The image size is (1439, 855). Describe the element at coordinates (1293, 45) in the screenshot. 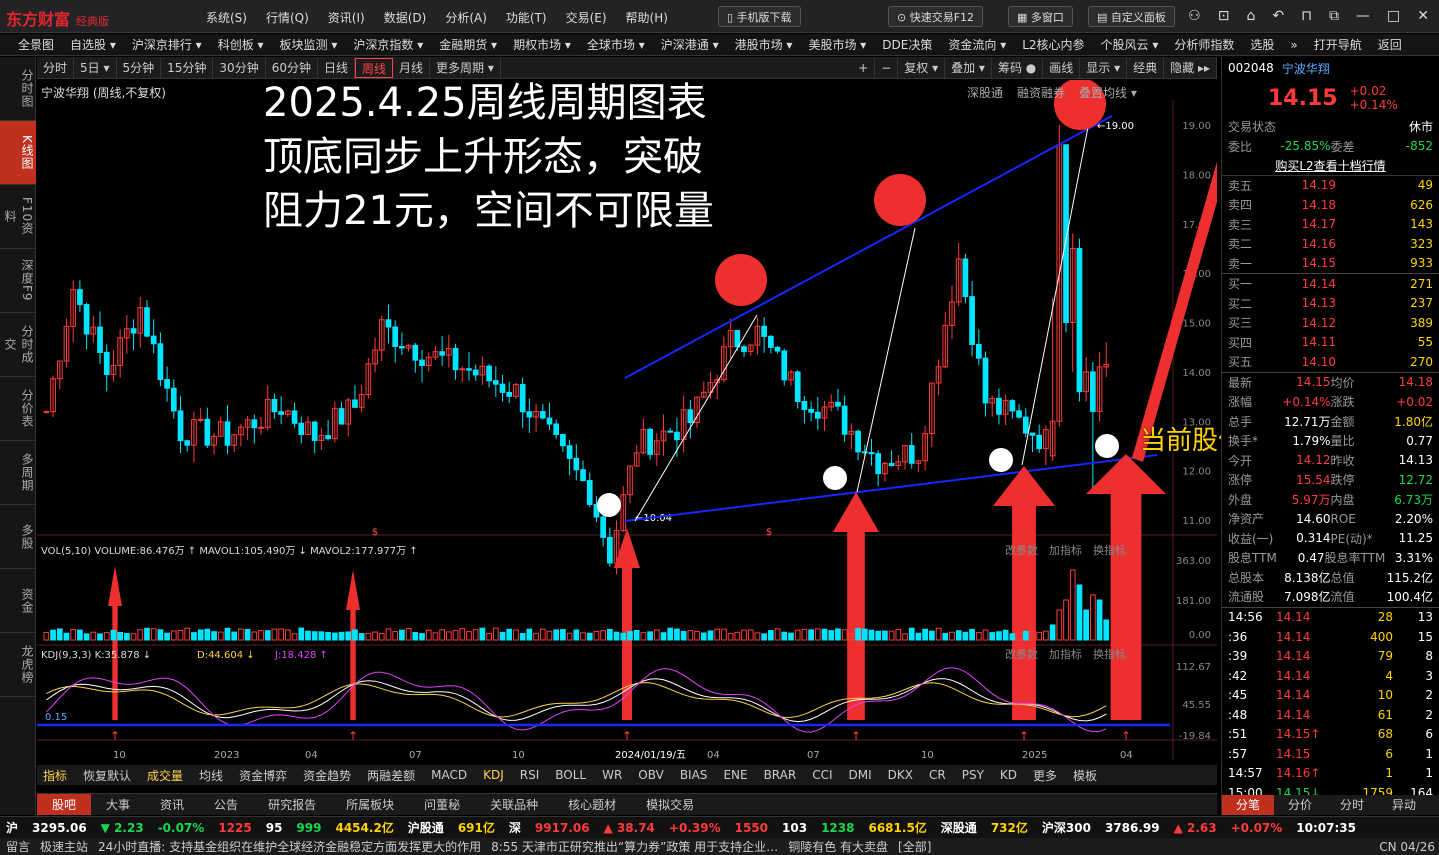

I see `nav-item: »` at that location.